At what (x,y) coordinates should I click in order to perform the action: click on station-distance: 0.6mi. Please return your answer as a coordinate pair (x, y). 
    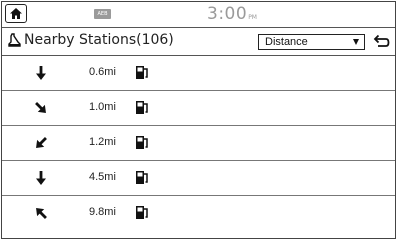
    Looking at the image, I should click on (102, 72).